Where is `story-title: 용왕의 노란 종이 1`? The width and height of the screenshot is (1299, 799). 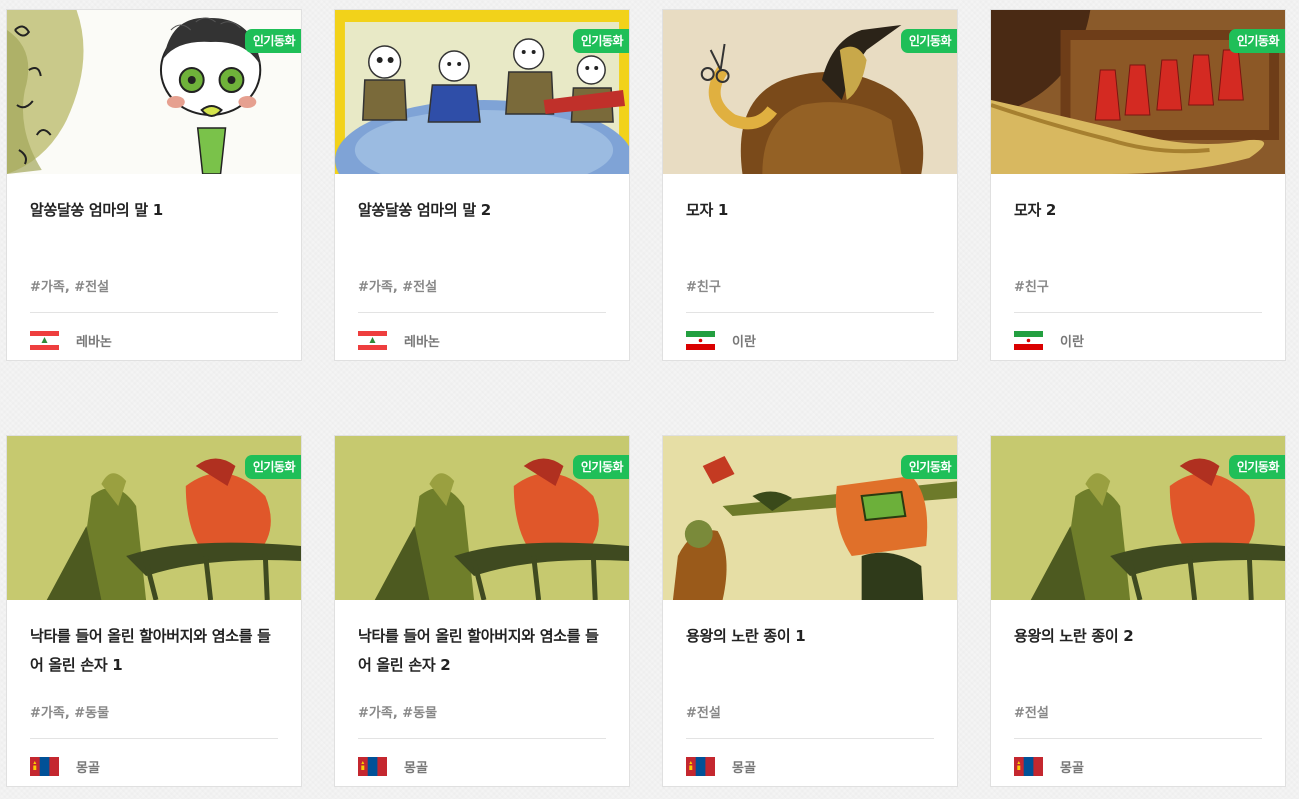 story-title: 용왕의 노란 종이 1 is located at coordinates (810, 651).